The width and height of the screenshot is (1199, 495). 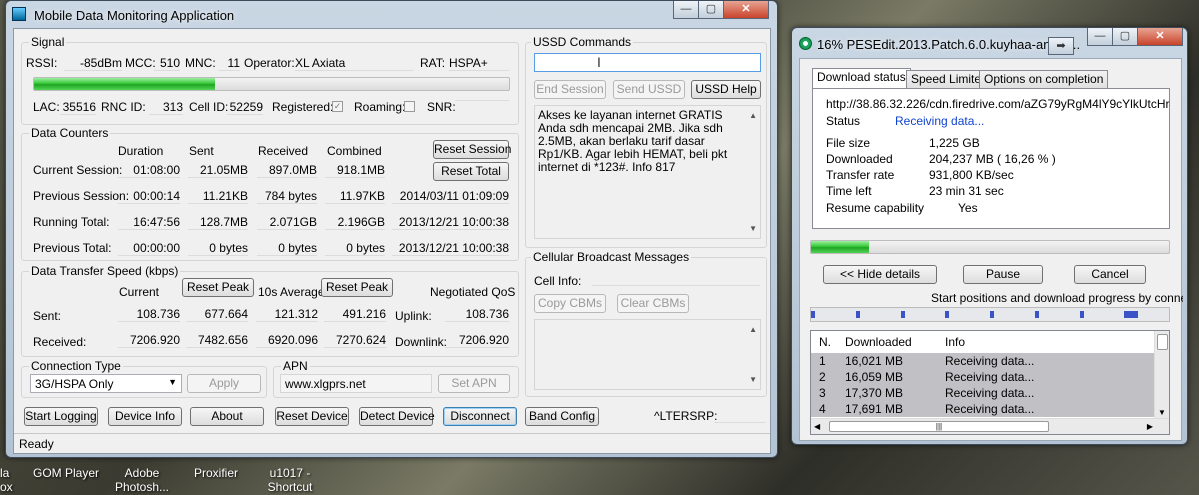 I want to click on sent-avg-peak-value: 491.216, so click(x=355, y=314).